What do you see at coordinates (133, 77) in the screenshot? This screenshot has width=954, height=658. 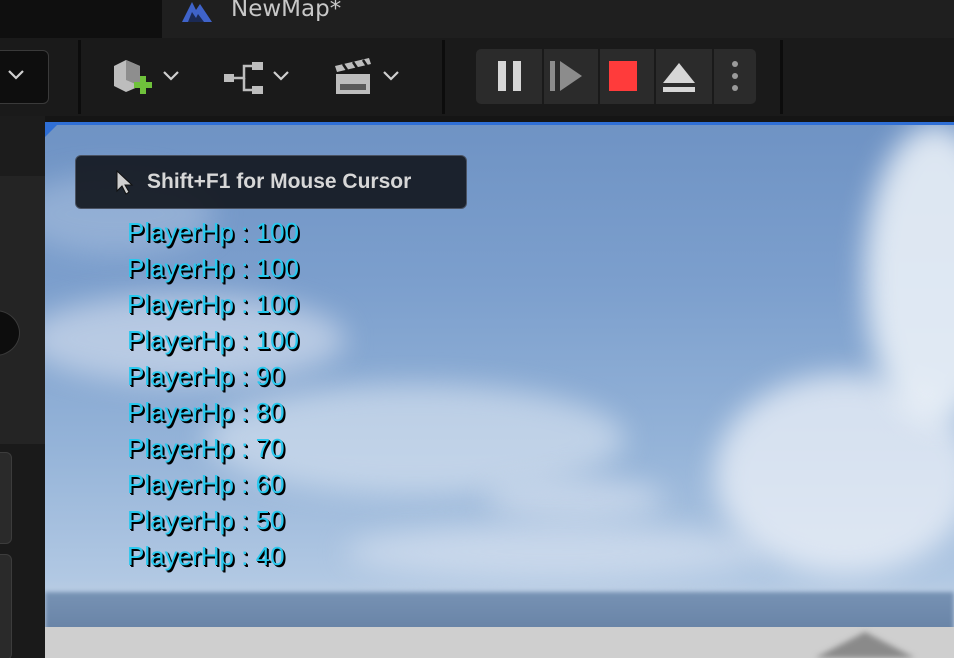 I see `add-actor-icon` at bounding box center [133, 77].